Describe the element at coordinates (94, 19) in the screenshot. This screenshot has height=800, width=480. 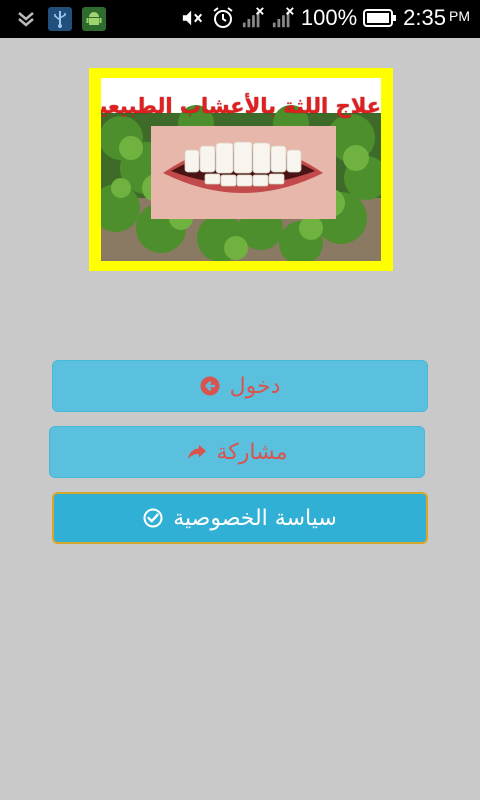
I see `android-debug-icon` at that location.